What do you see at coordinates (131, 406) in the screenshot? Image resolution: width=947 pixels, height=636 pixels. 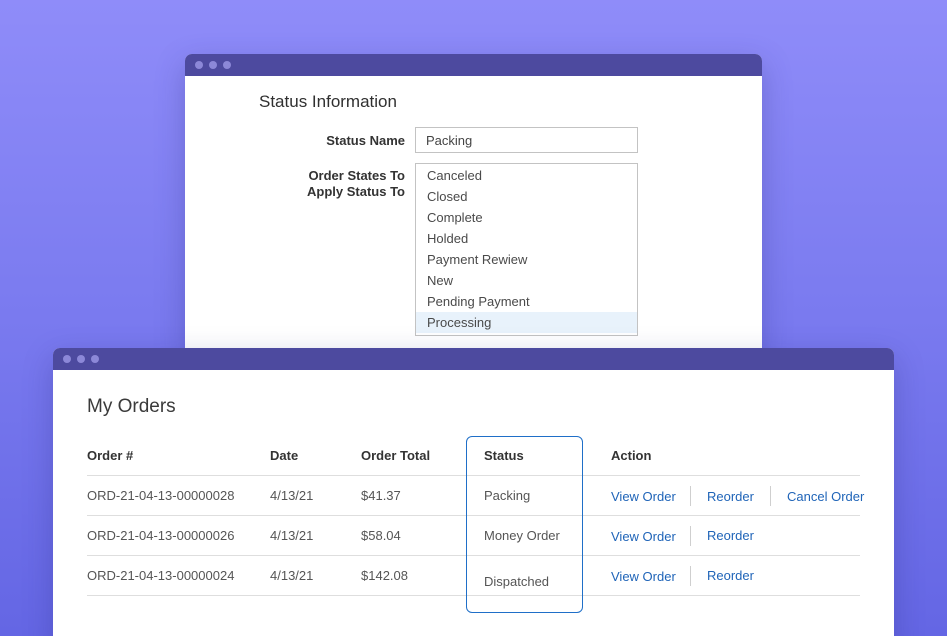 I see `my-orders-title: My Orders` at bounding box center [131, 406].